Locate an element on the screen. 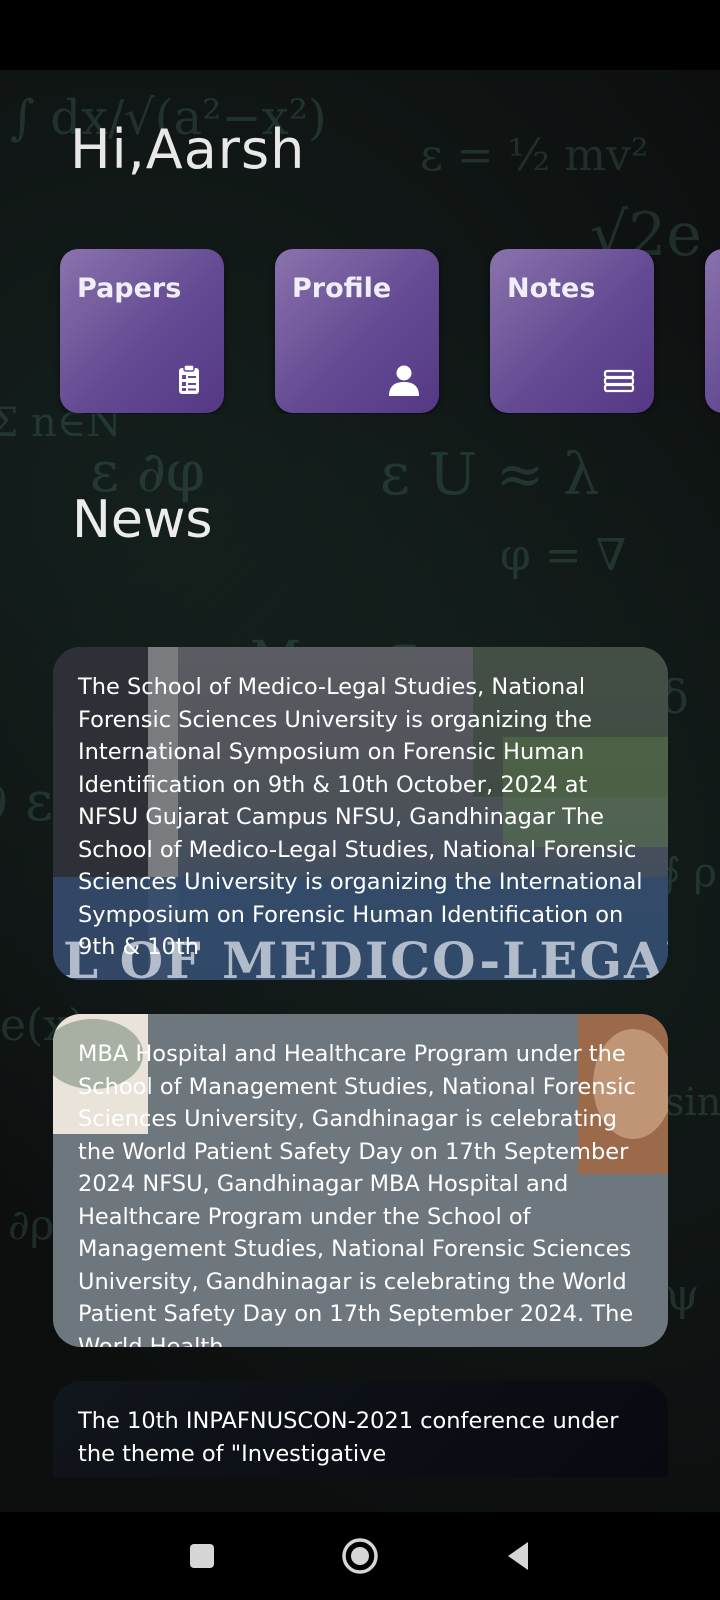  status-bar is located at coordinates (360, 35).